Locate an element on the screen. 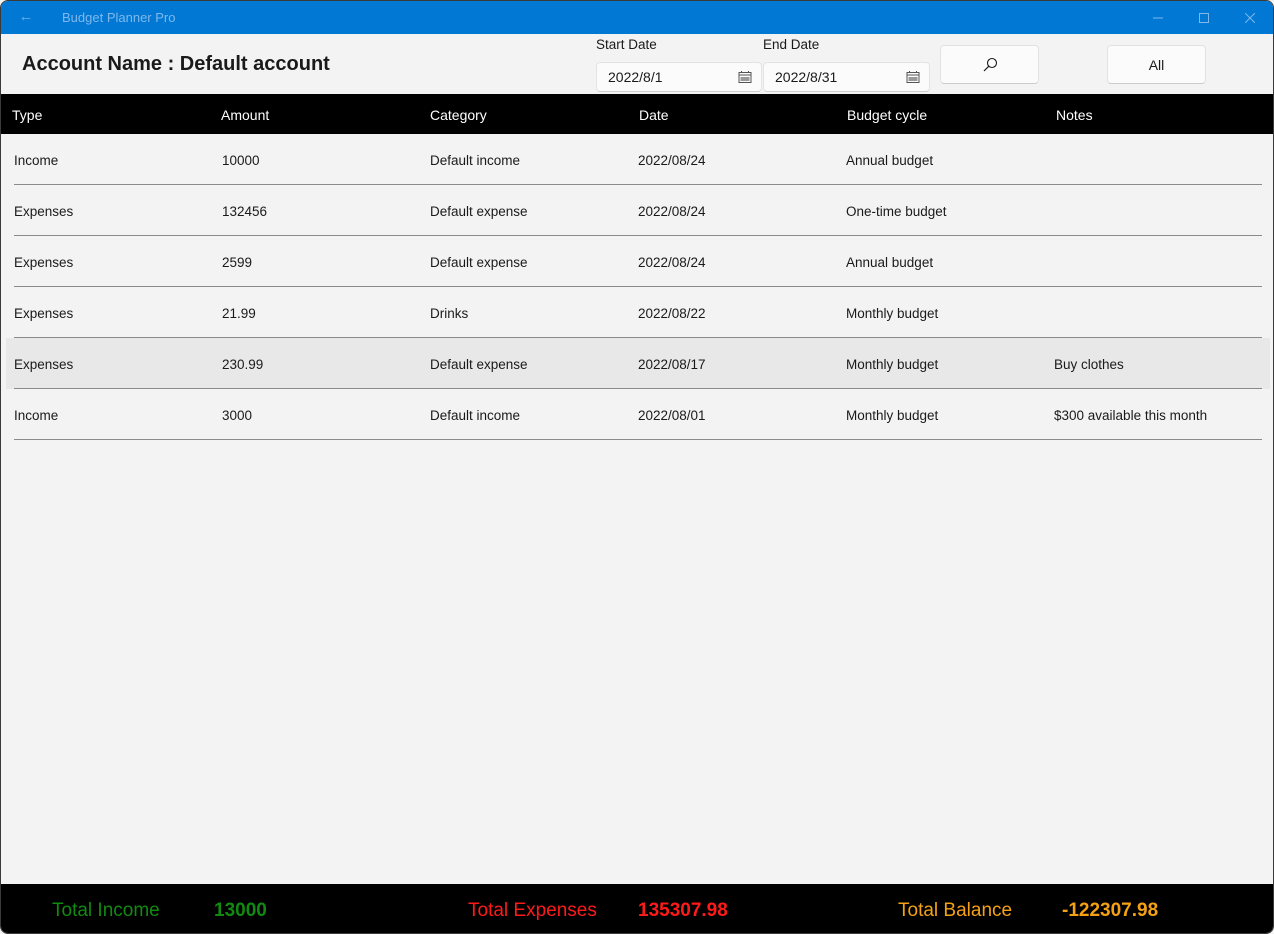 This screenshot has height=934, width=1274. search-button is located at coordinates (989, 64).